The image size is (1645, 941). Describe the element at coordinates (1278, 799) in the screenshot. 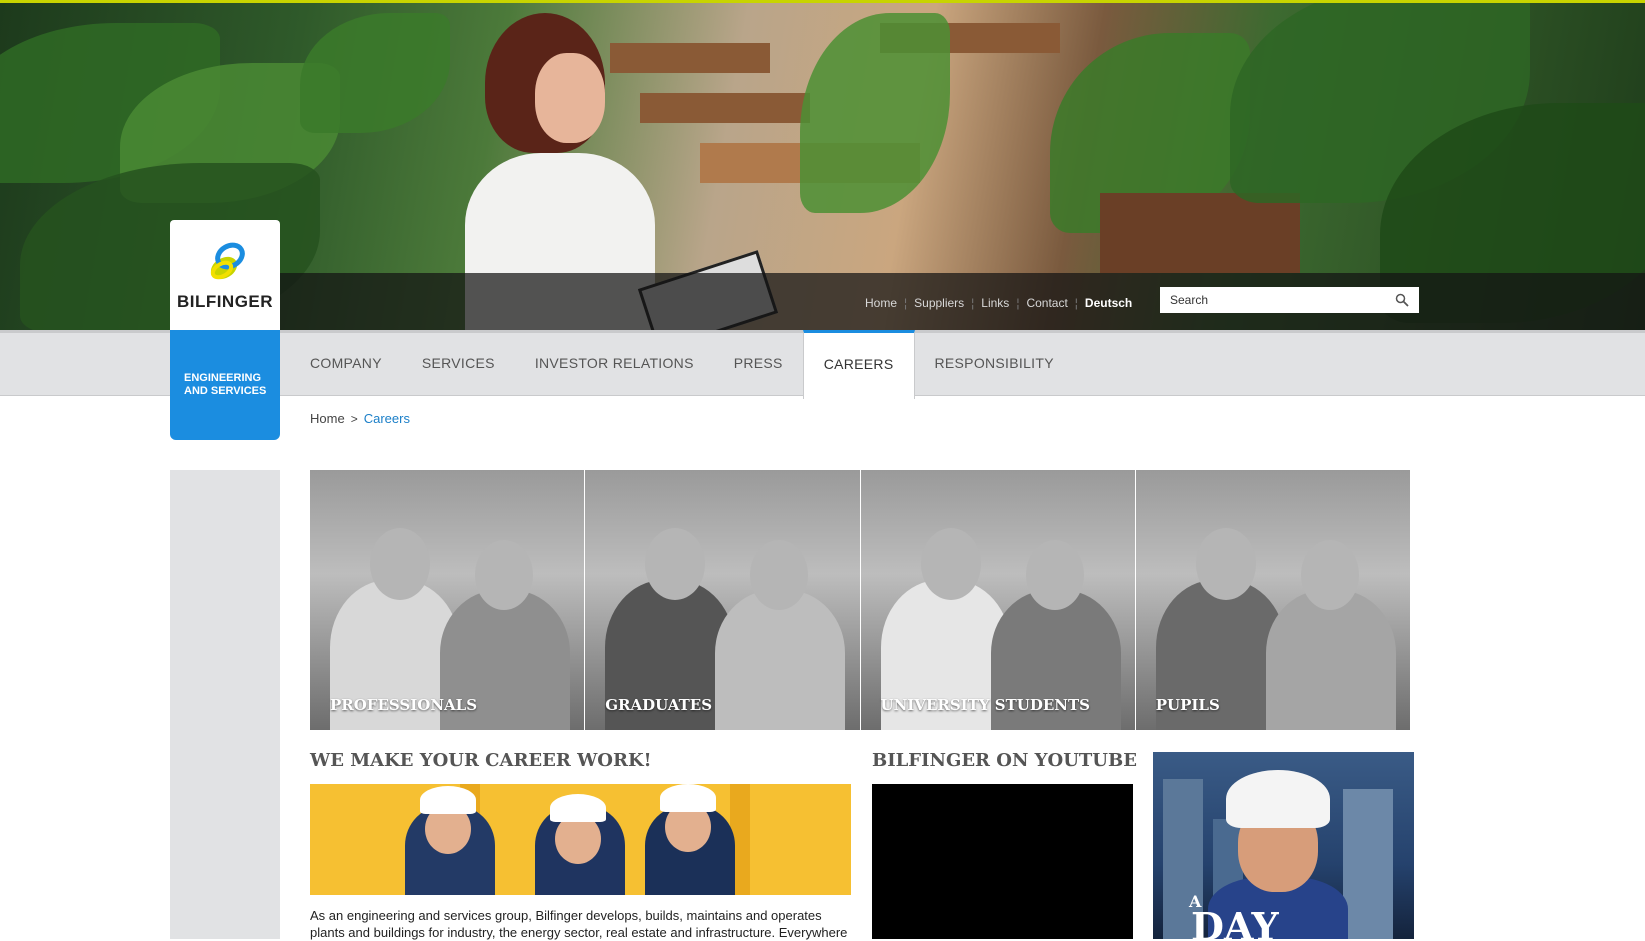

I see `helmet-image` at that location.